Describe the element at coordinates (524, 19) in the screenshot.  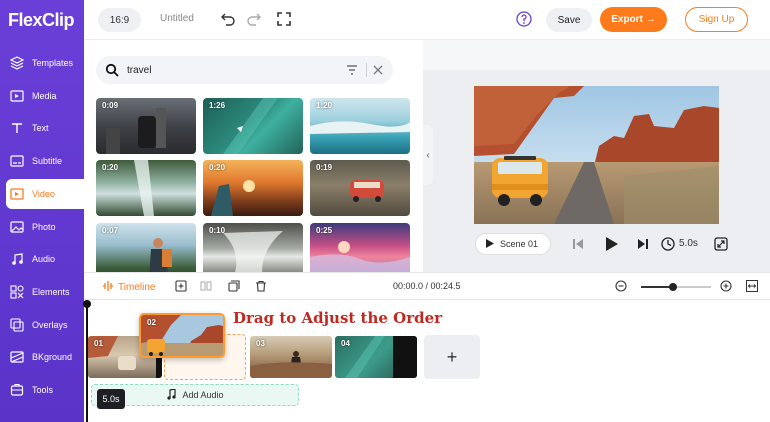
I see `help-icon` at that location.